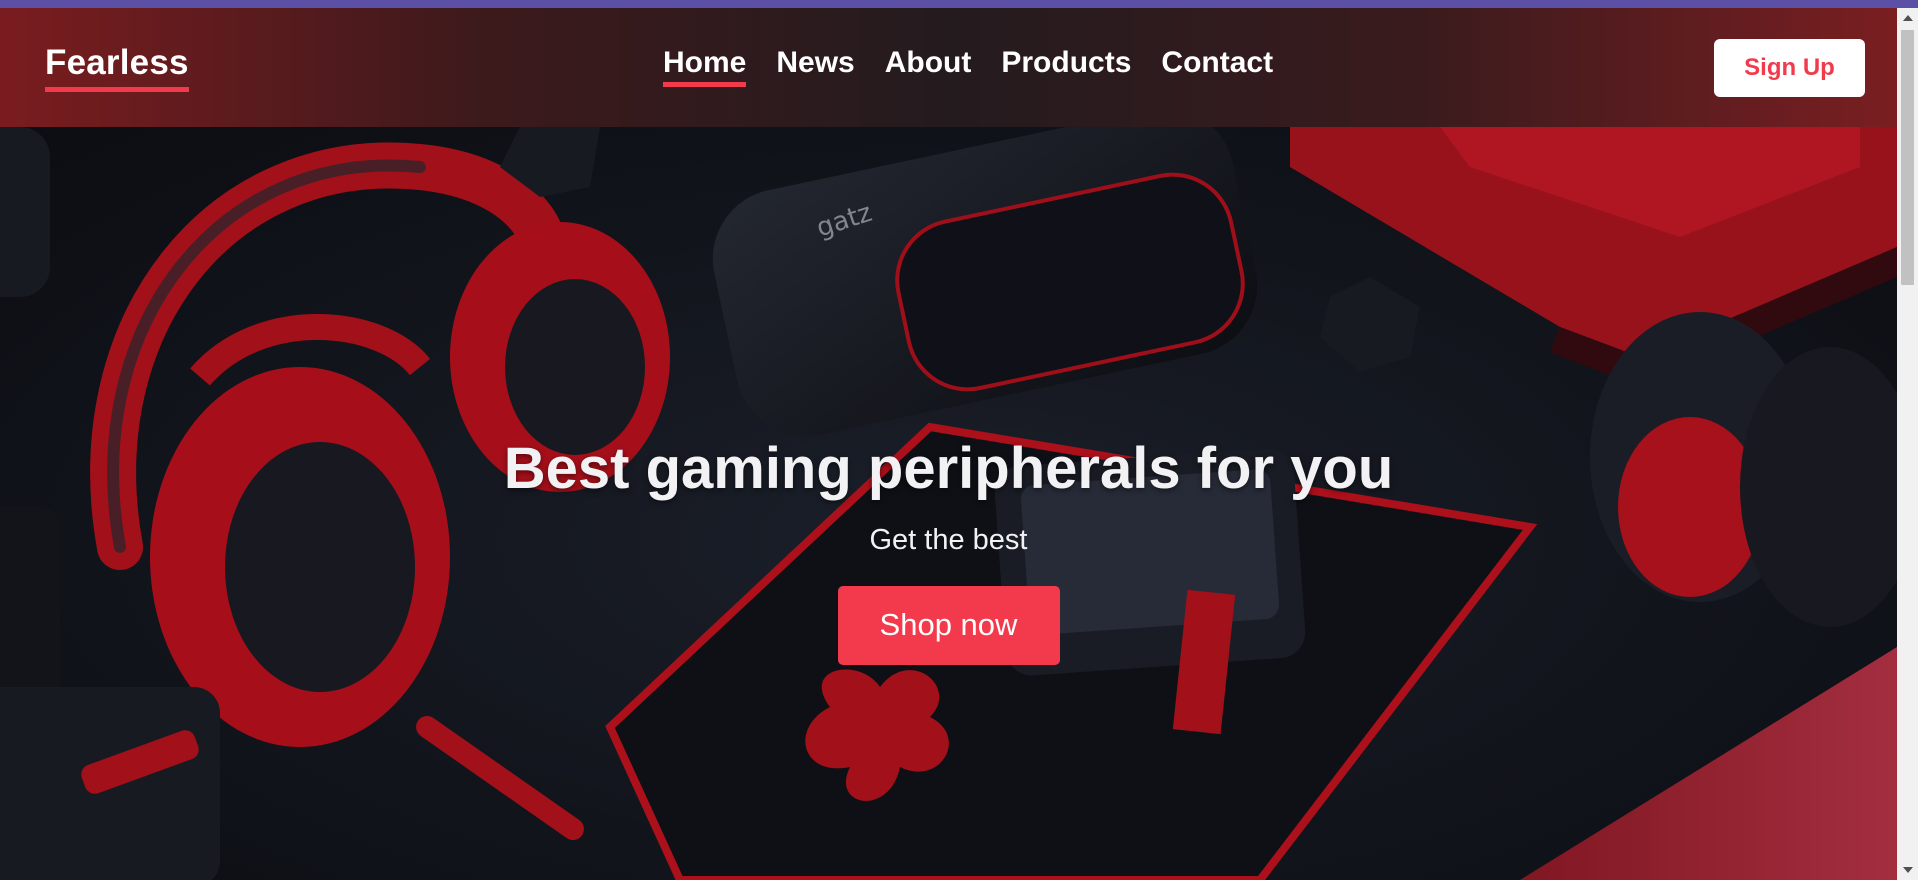 The image size is (1918, 880). What do you see at coordinates (1907, 444) in the screenshot?
I see `vertical-scrollbar` at bounding box center [1907, 444].